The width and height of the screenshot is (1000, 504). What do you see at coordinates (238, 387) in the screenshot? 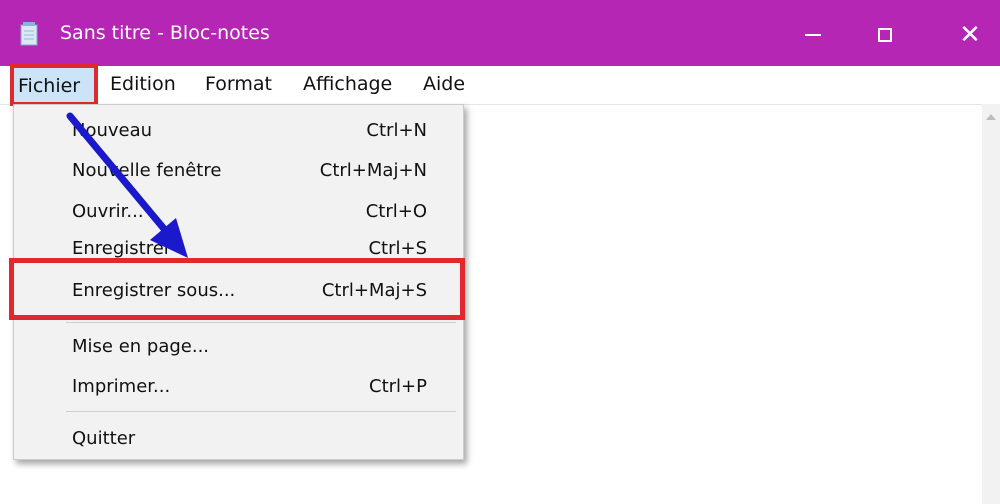
I see `menu-item-imprimer: Imprimer... Ctrl+P` at bounding box center [238, 387].